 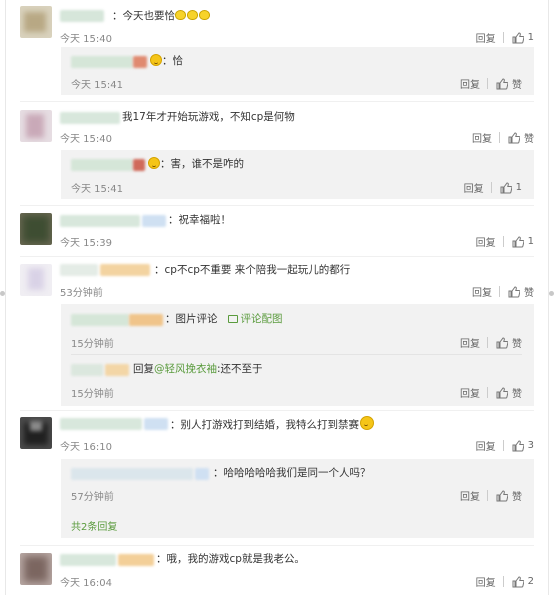 What do you see at coordinates (262, 319) in the screenshot?
I see `image-comment-link-text: 评论配图` at bounding box center [262, 319].